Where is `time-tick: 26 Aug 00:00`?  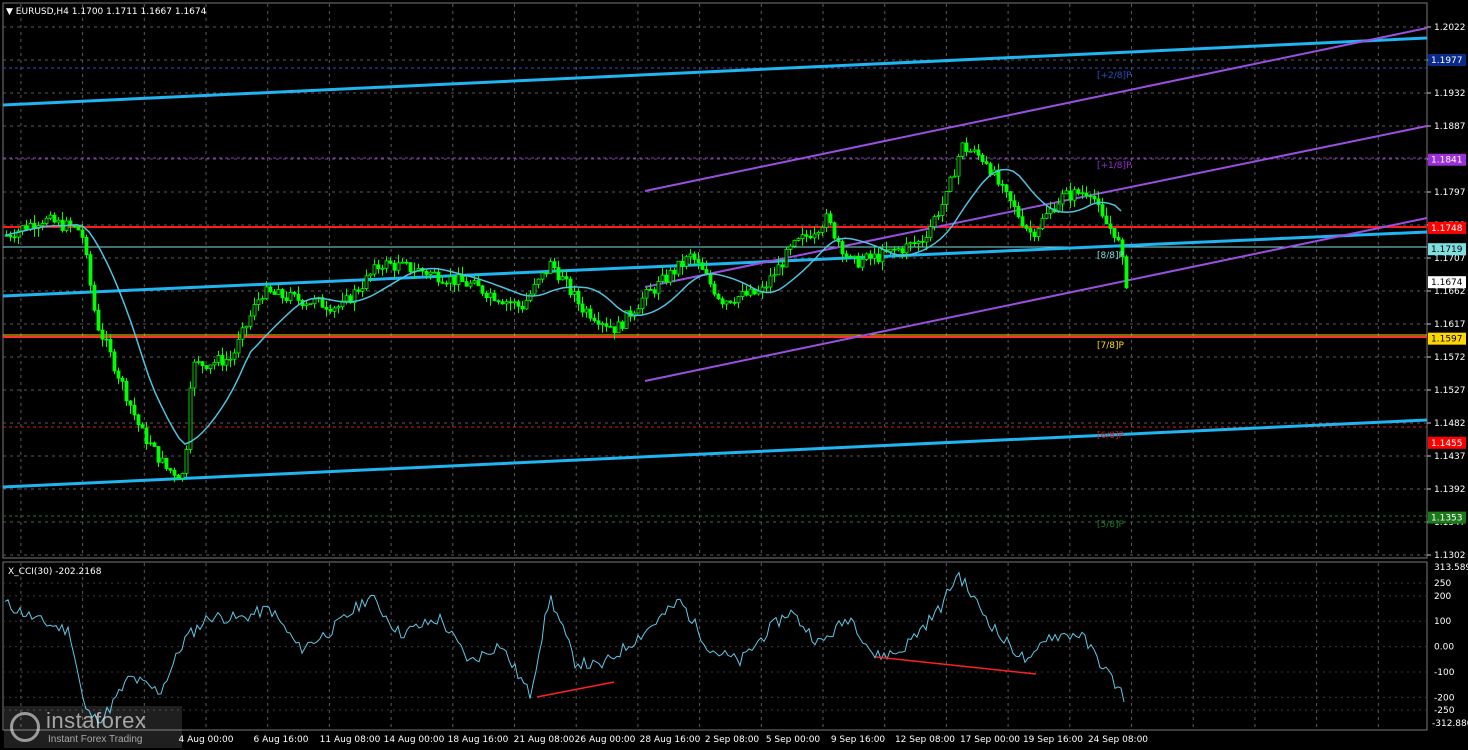 time-tick: 26 Aug 00:00 is located at coordinates (605, 740).